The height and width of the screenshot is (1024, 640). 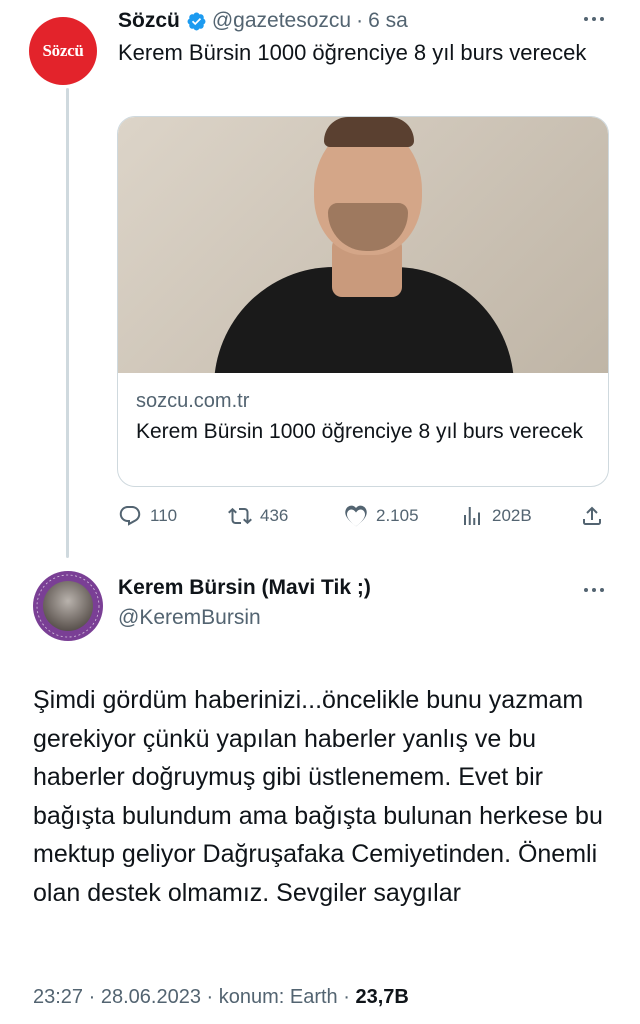 What do you see at coordinates (196, 21) in the screenshot?
I see `verified-badge-icon` at bounding box center [196, 21].